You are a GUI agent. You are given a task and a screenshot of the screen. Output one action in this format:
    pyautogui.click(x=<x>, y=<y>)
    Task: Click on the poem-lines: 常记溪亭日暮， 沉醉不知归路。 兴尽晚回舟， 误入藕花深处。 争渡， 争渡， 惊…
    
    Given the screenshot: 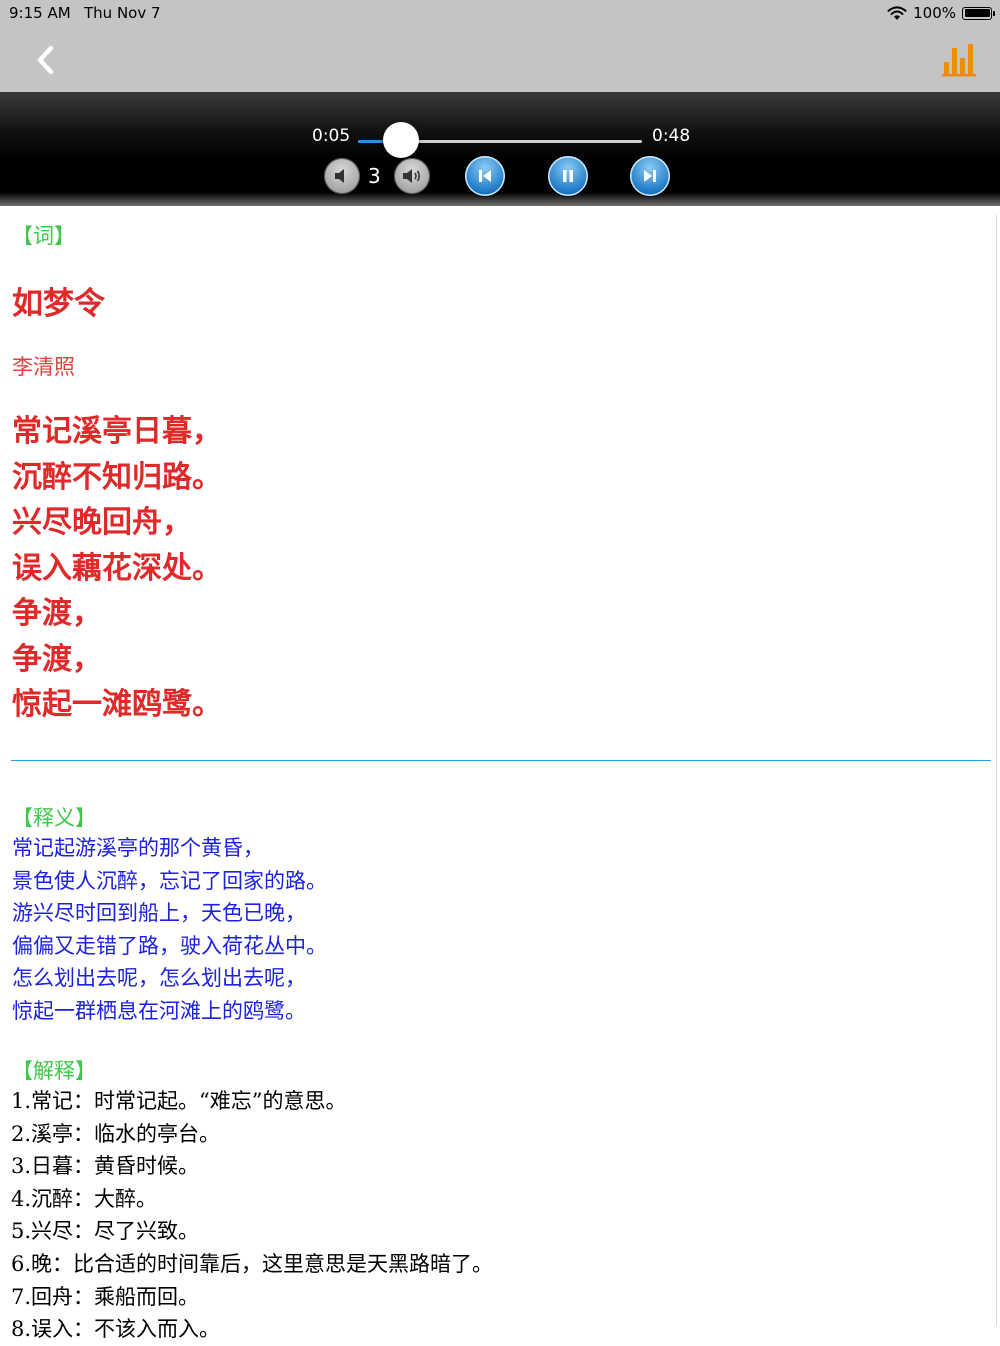 What is the action you would take?
    pyautogui.click(x=117, y=568)
    